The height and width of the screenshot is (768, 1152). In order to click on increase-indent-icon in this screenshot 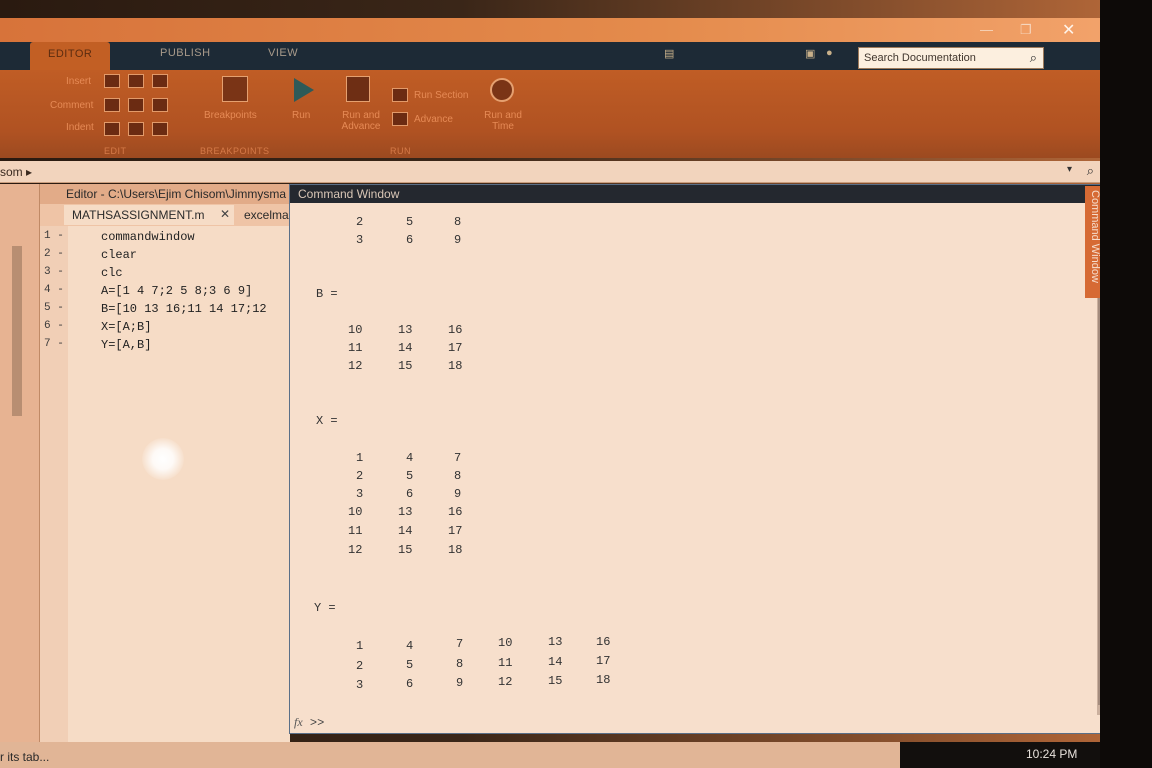, I will do `click(136, 129)`.